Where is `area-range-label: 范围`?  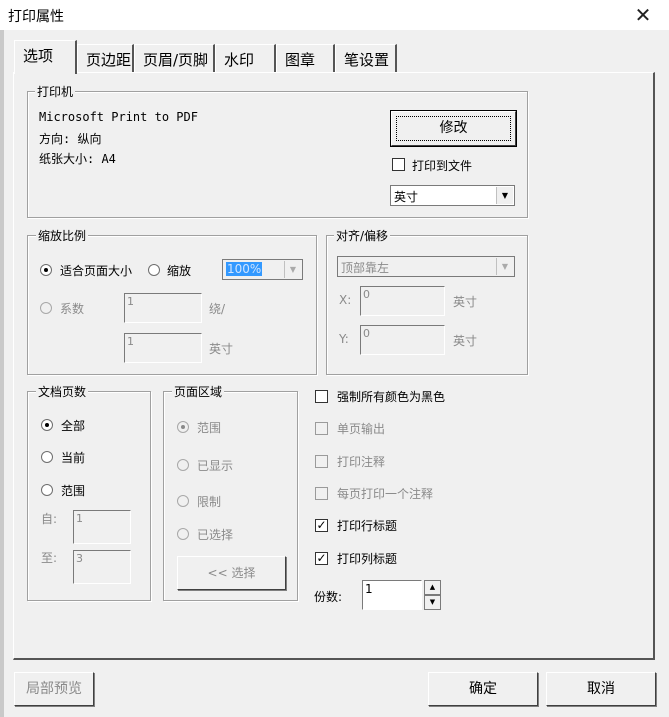
area-range-label: 范围 is located at coordinates (209, 428).